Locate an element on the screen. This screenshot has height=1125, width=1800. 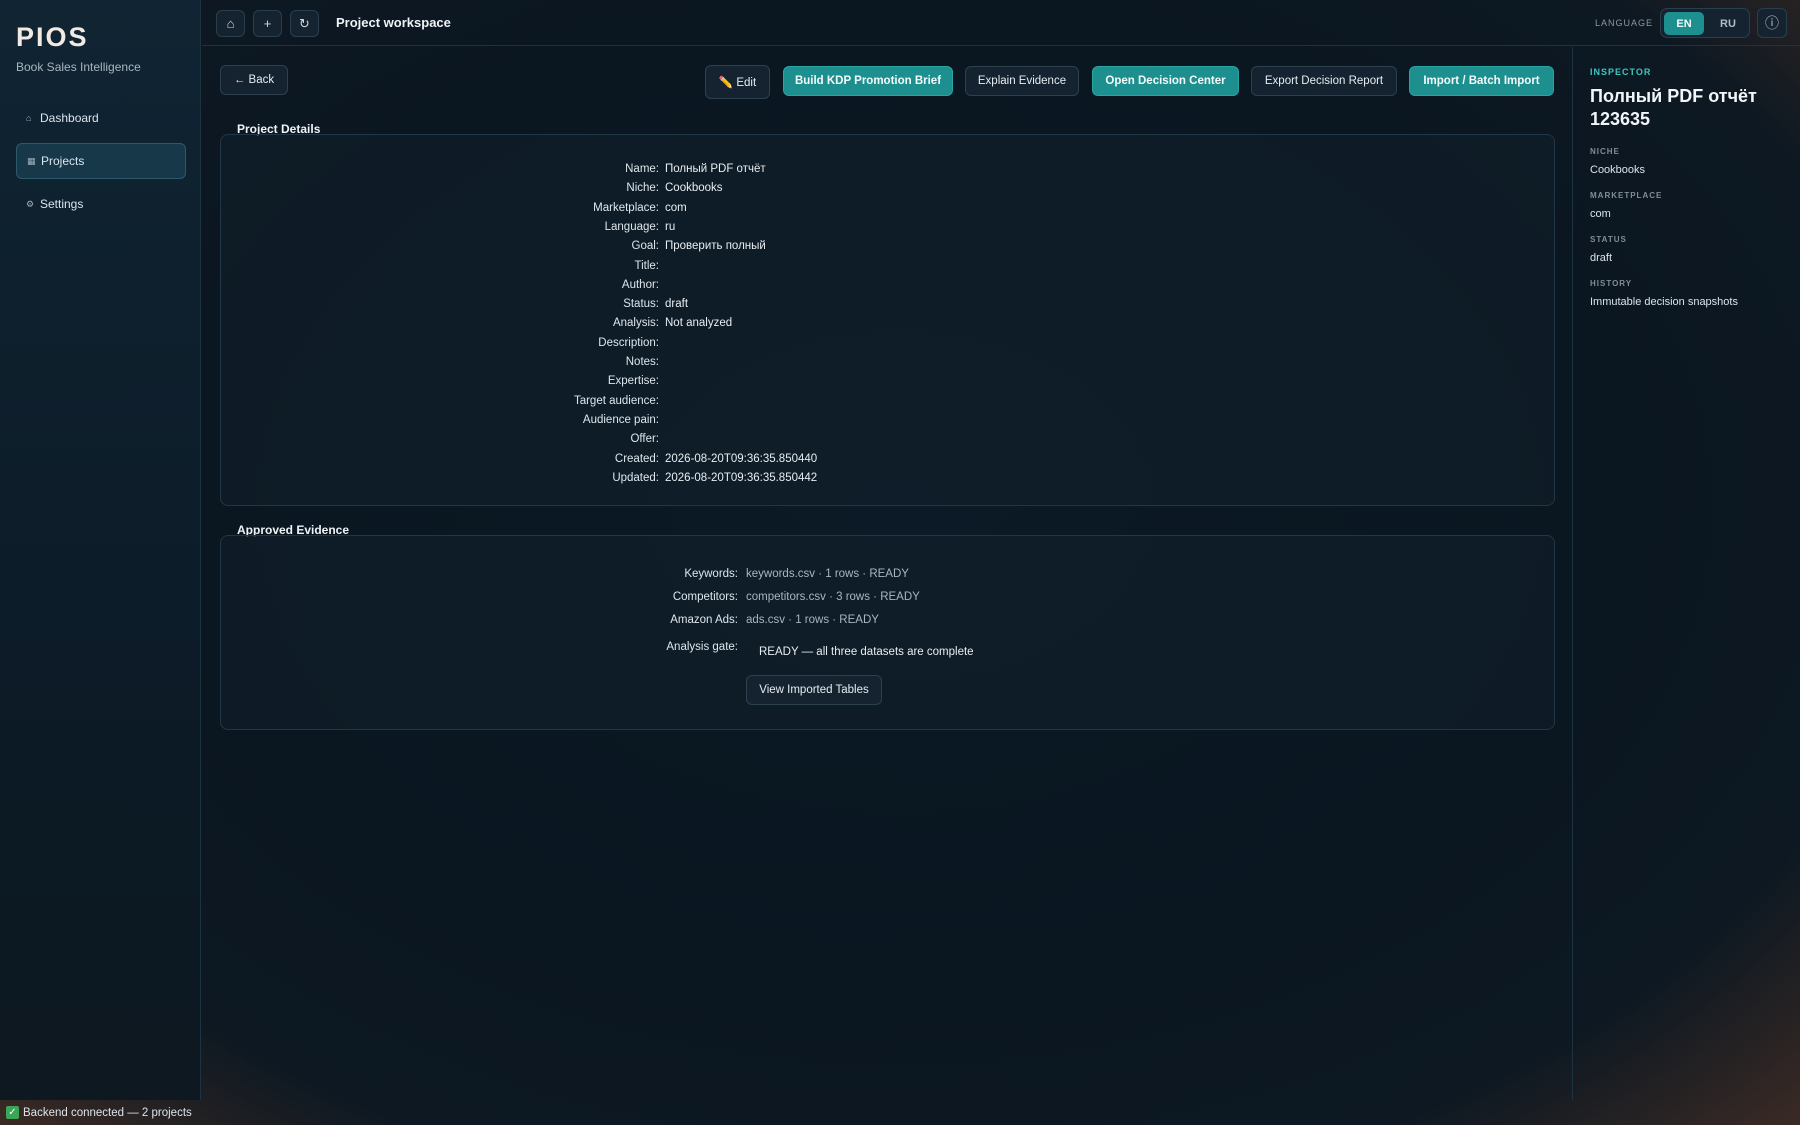
detail-key: Updated: is located at coordinates (635, 477).